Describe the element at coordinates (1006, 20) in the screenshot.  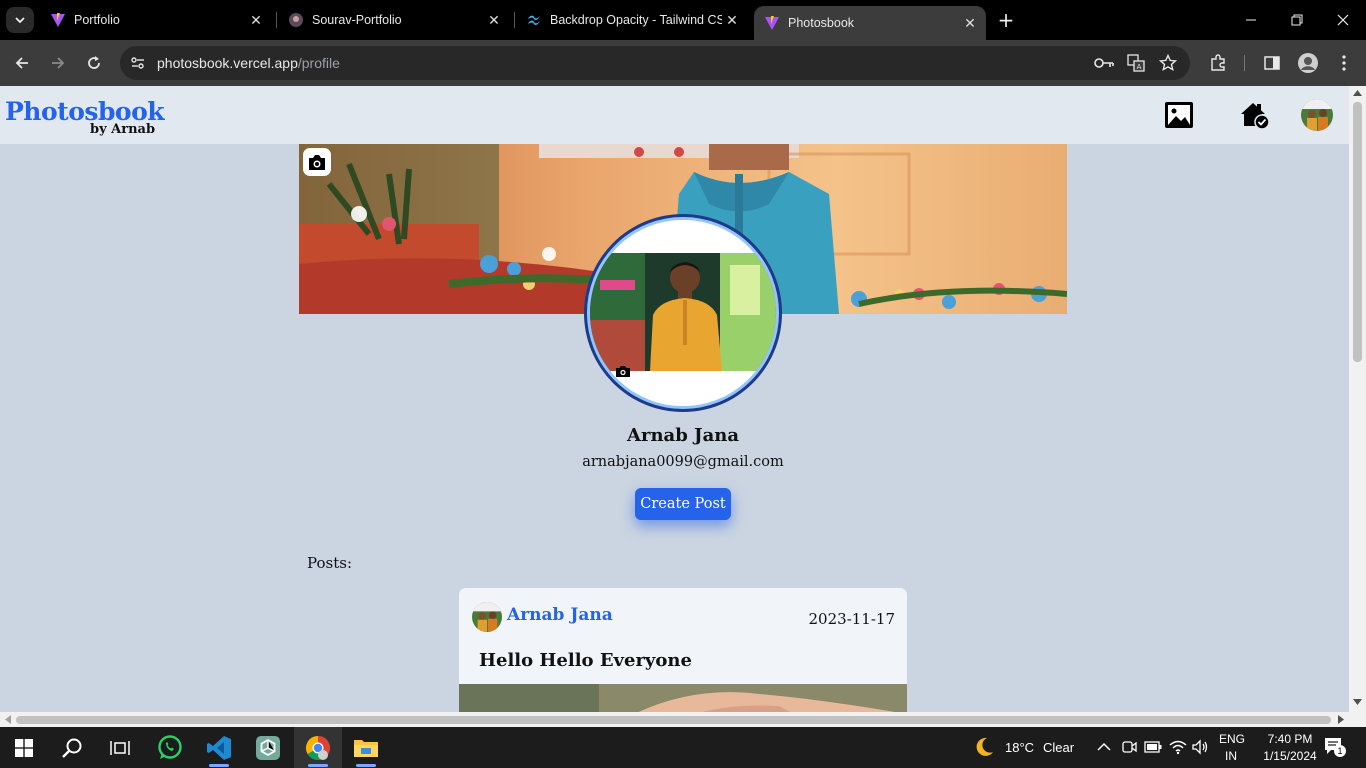
I see `new-tab-button: +` at that location.